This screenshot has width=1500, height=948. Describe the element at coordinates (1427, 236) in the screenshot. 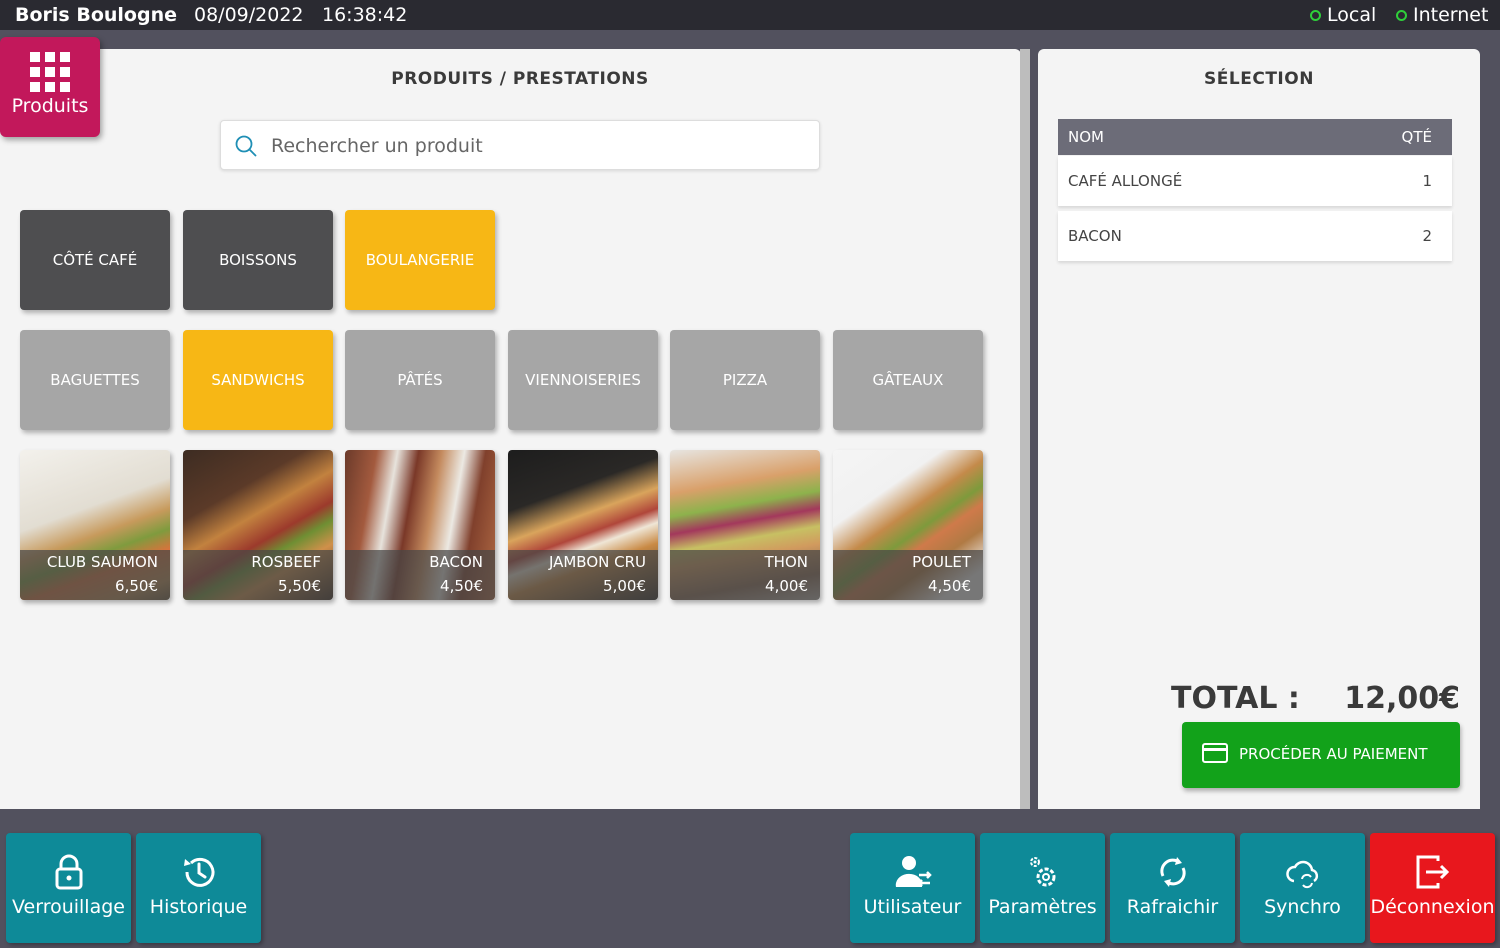

I see `selection-item-qty: 2` at that location.